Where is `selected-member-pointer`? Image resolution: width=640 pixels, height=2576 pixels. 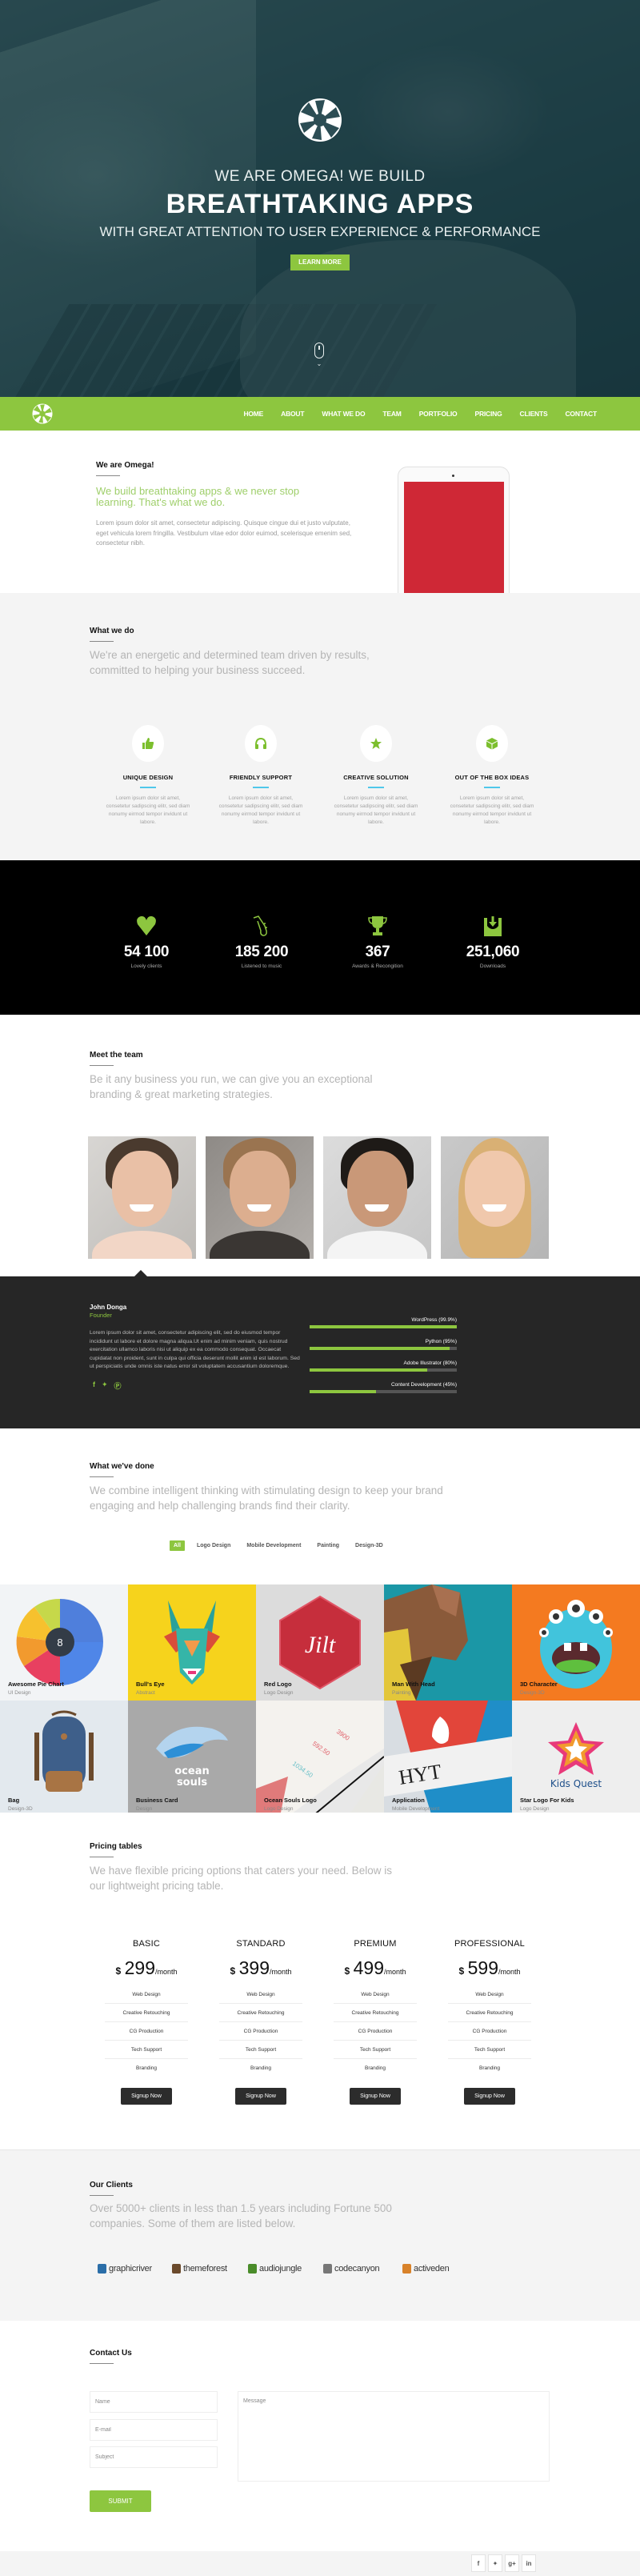 selected-member-pointer is located at coordinates (140, 1273).